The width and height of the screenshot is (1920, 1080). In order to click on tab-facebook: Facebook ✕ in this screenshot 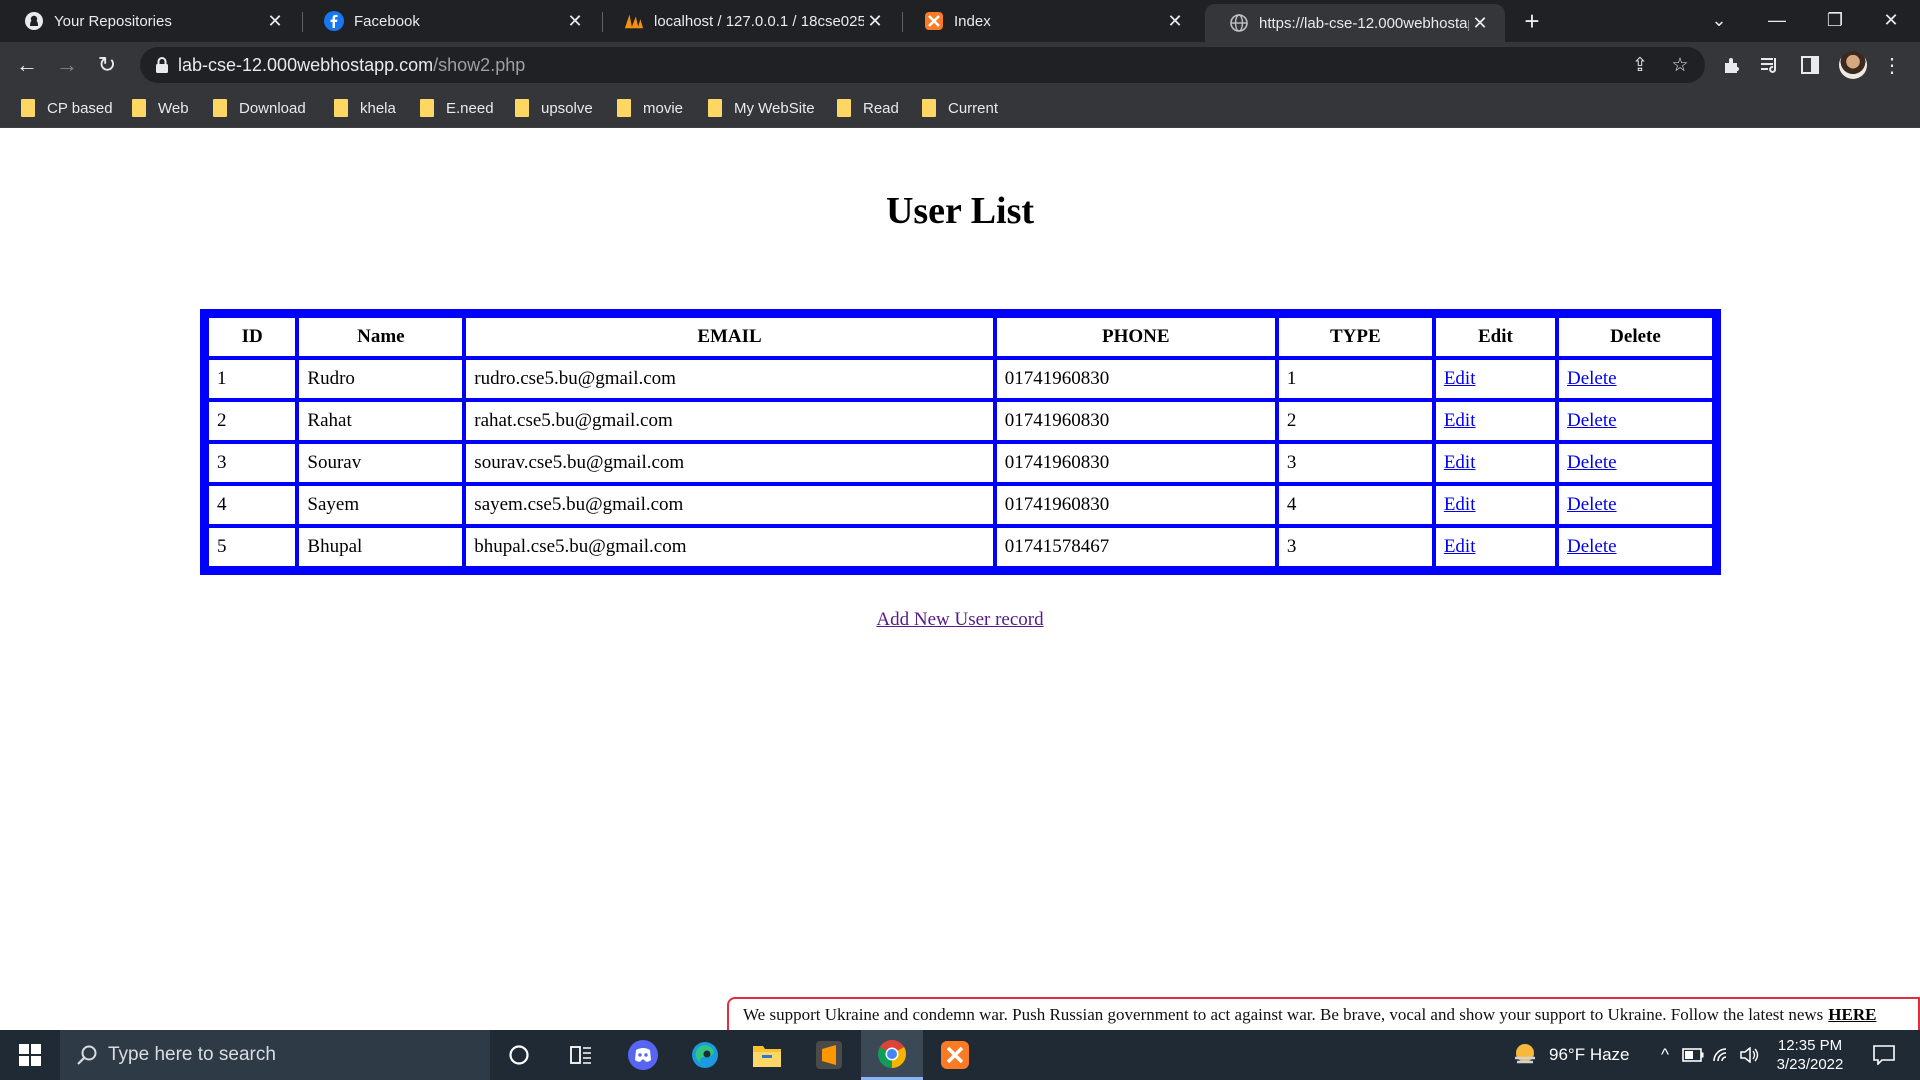, I will do `click(450, 21)`.